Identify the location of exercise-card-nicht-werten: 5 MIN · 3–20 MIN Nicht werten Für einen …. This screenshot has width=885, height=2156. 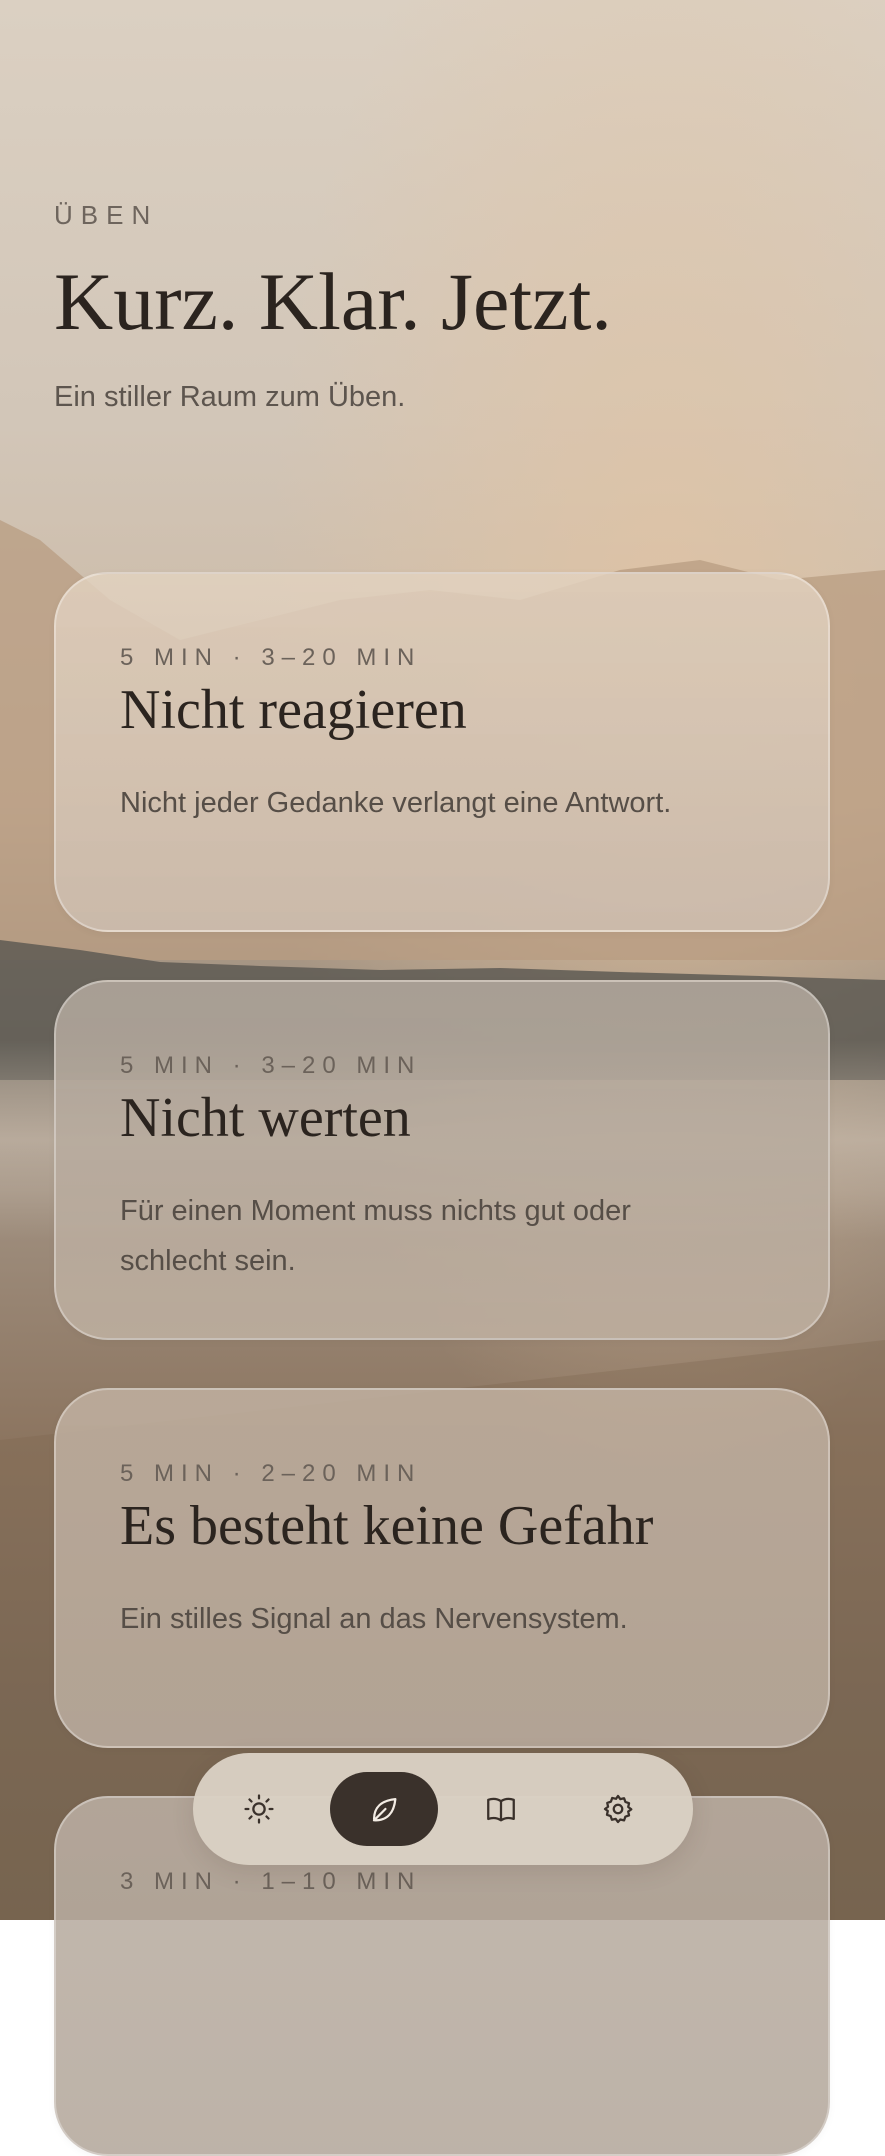
(442, 1160).